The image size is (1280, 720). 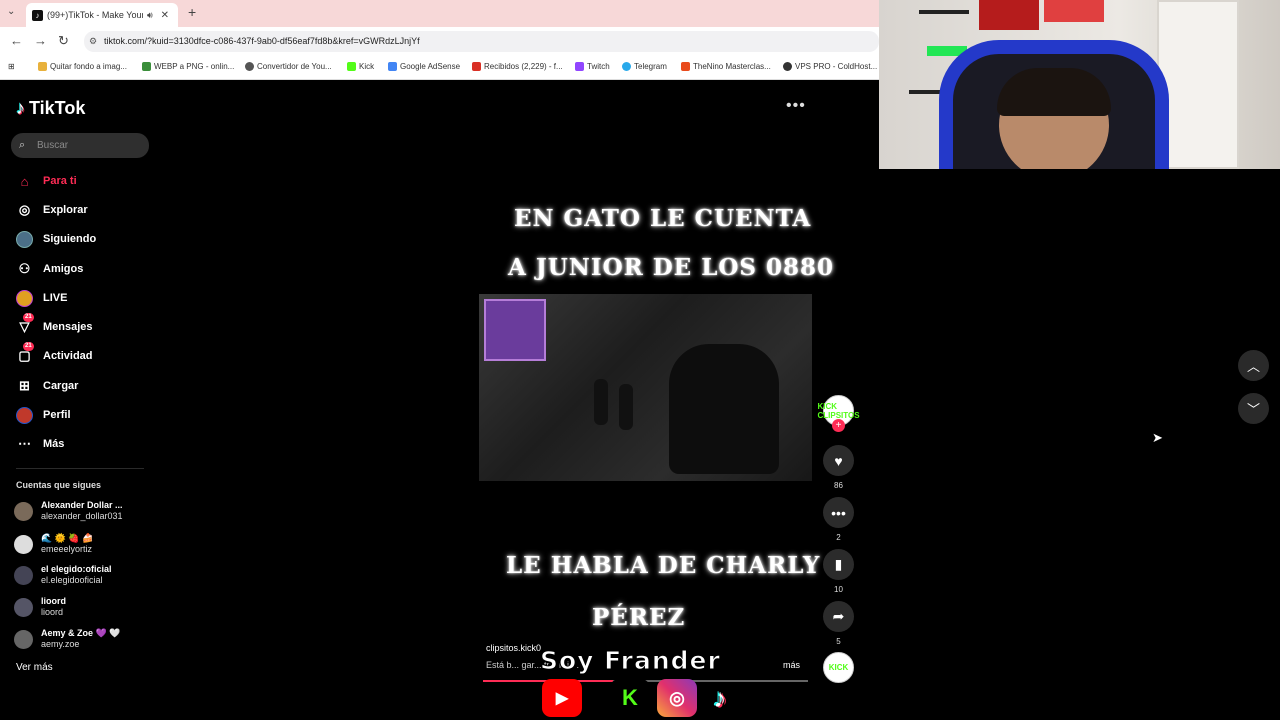 What do you see at coordinates (54, 354) in the screenshot?
I see `nav-item-actividad: ▢ 21 Actividad` at bounding box center [54, 354].